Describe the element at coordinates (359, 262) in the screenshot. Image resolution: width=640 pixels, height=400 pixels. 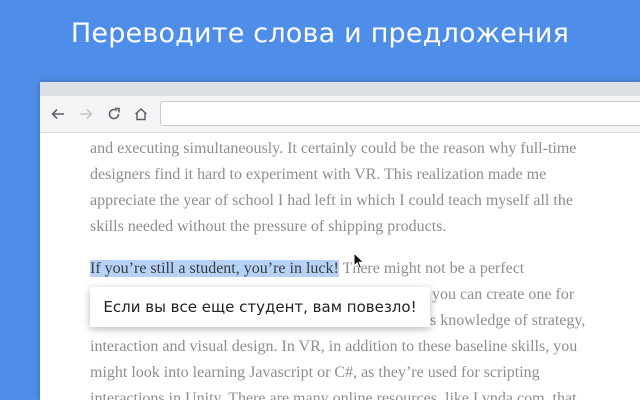
I see `mouse-cursor-icon` at that location.